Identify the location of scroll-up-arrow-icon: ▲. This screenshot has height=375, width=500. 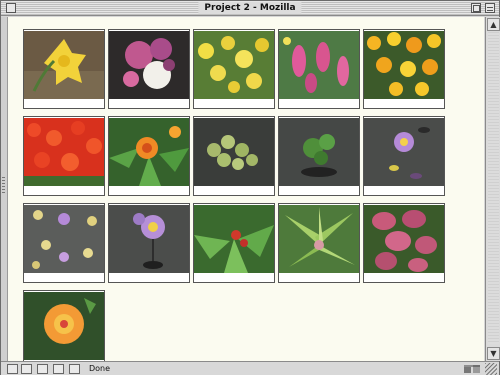
(493, 24).